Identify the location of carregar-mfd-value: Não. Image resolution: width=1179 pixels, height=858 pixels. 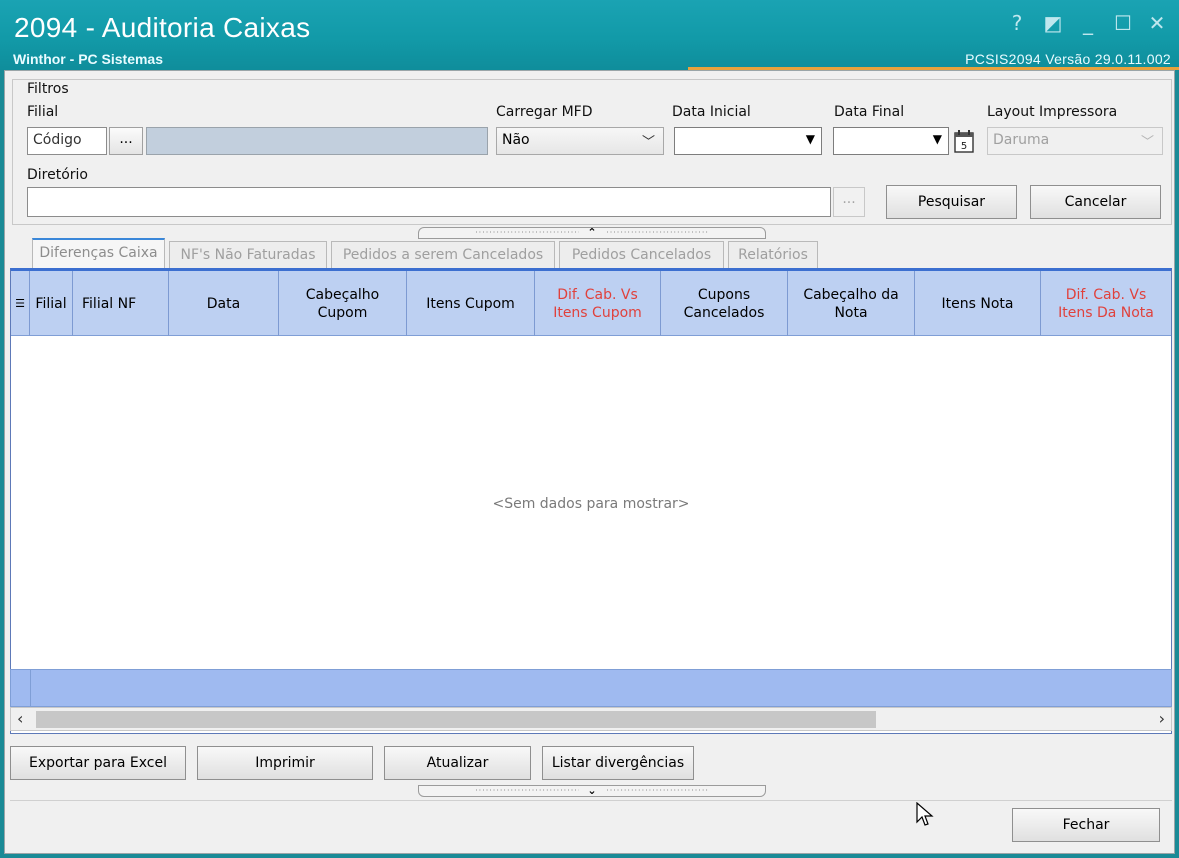
(516, 140).